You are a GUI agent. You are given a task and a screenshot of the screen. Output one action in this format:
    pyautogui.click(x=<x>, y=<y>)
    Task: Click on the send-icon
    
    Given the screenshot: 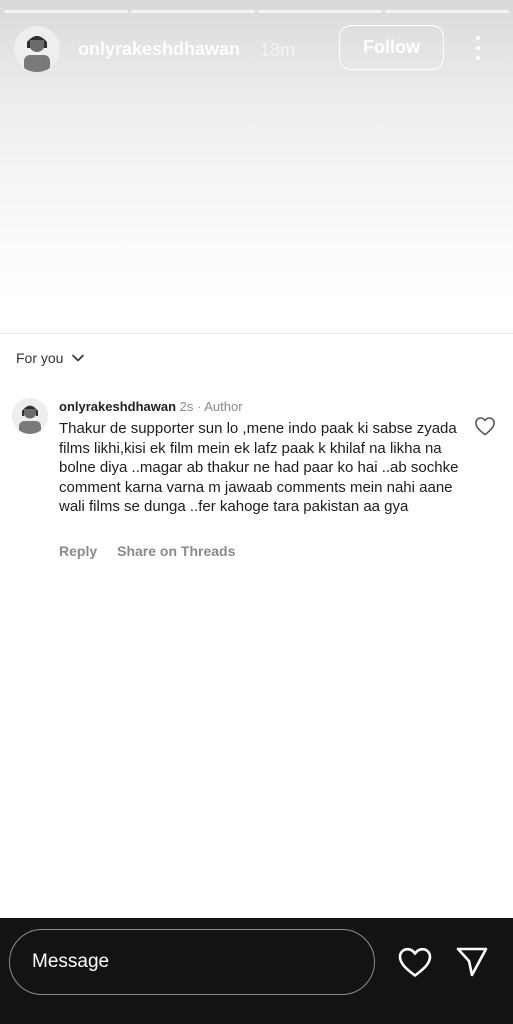 What is the action you would take?
    pyautogui.click(x=472, y=962)
    